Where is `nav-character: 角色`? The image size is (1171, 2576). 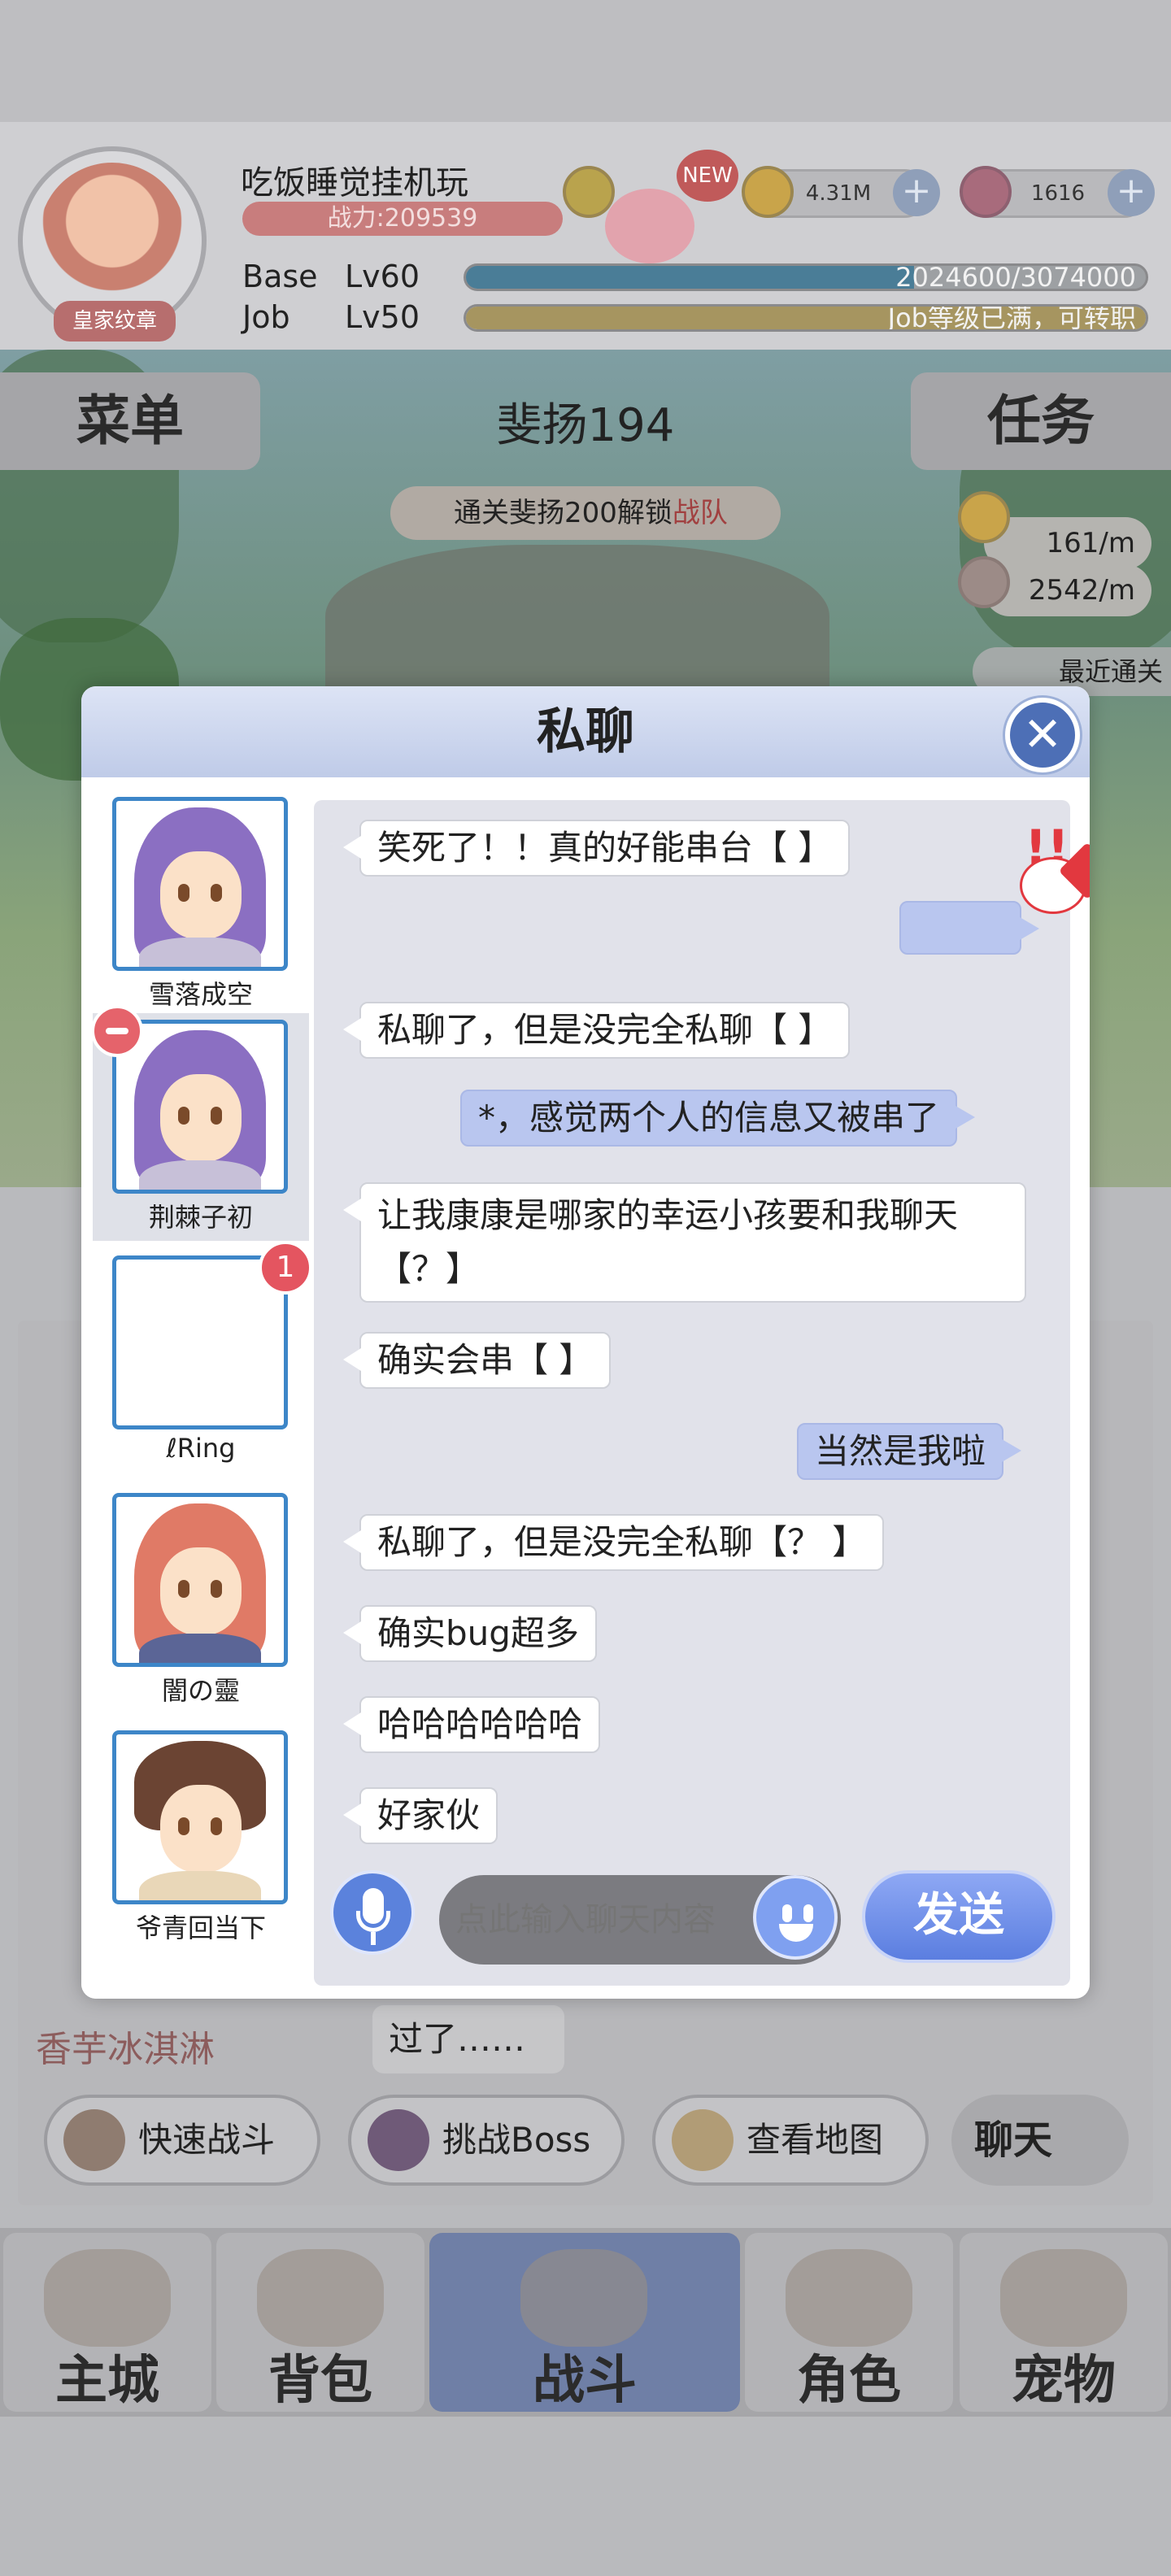
nav-character: 角色 is located at coordinates (849, 2323).